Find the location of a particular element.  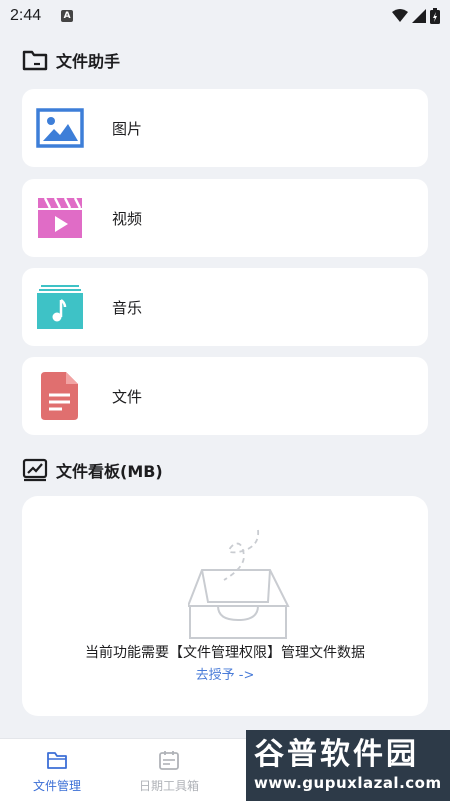

music-label: 音乐 is located at coordinates (127, 307).